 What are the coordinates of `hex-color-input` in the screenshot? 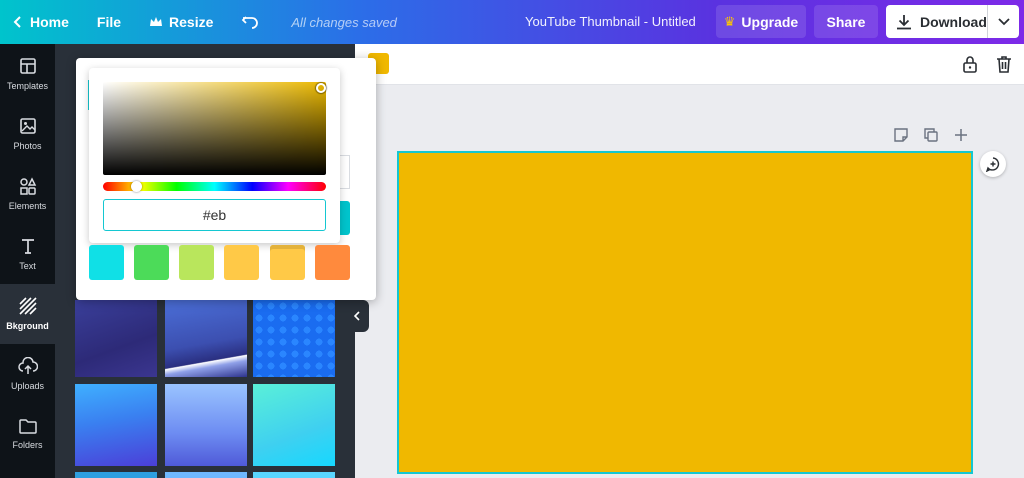 It's located at (214, 215).